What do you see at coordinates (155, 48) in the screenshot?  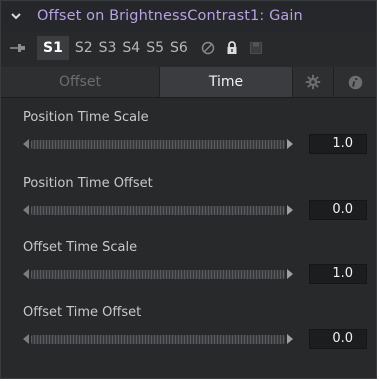 I see `slot-s5: S5` at bounding box center [155, 48].